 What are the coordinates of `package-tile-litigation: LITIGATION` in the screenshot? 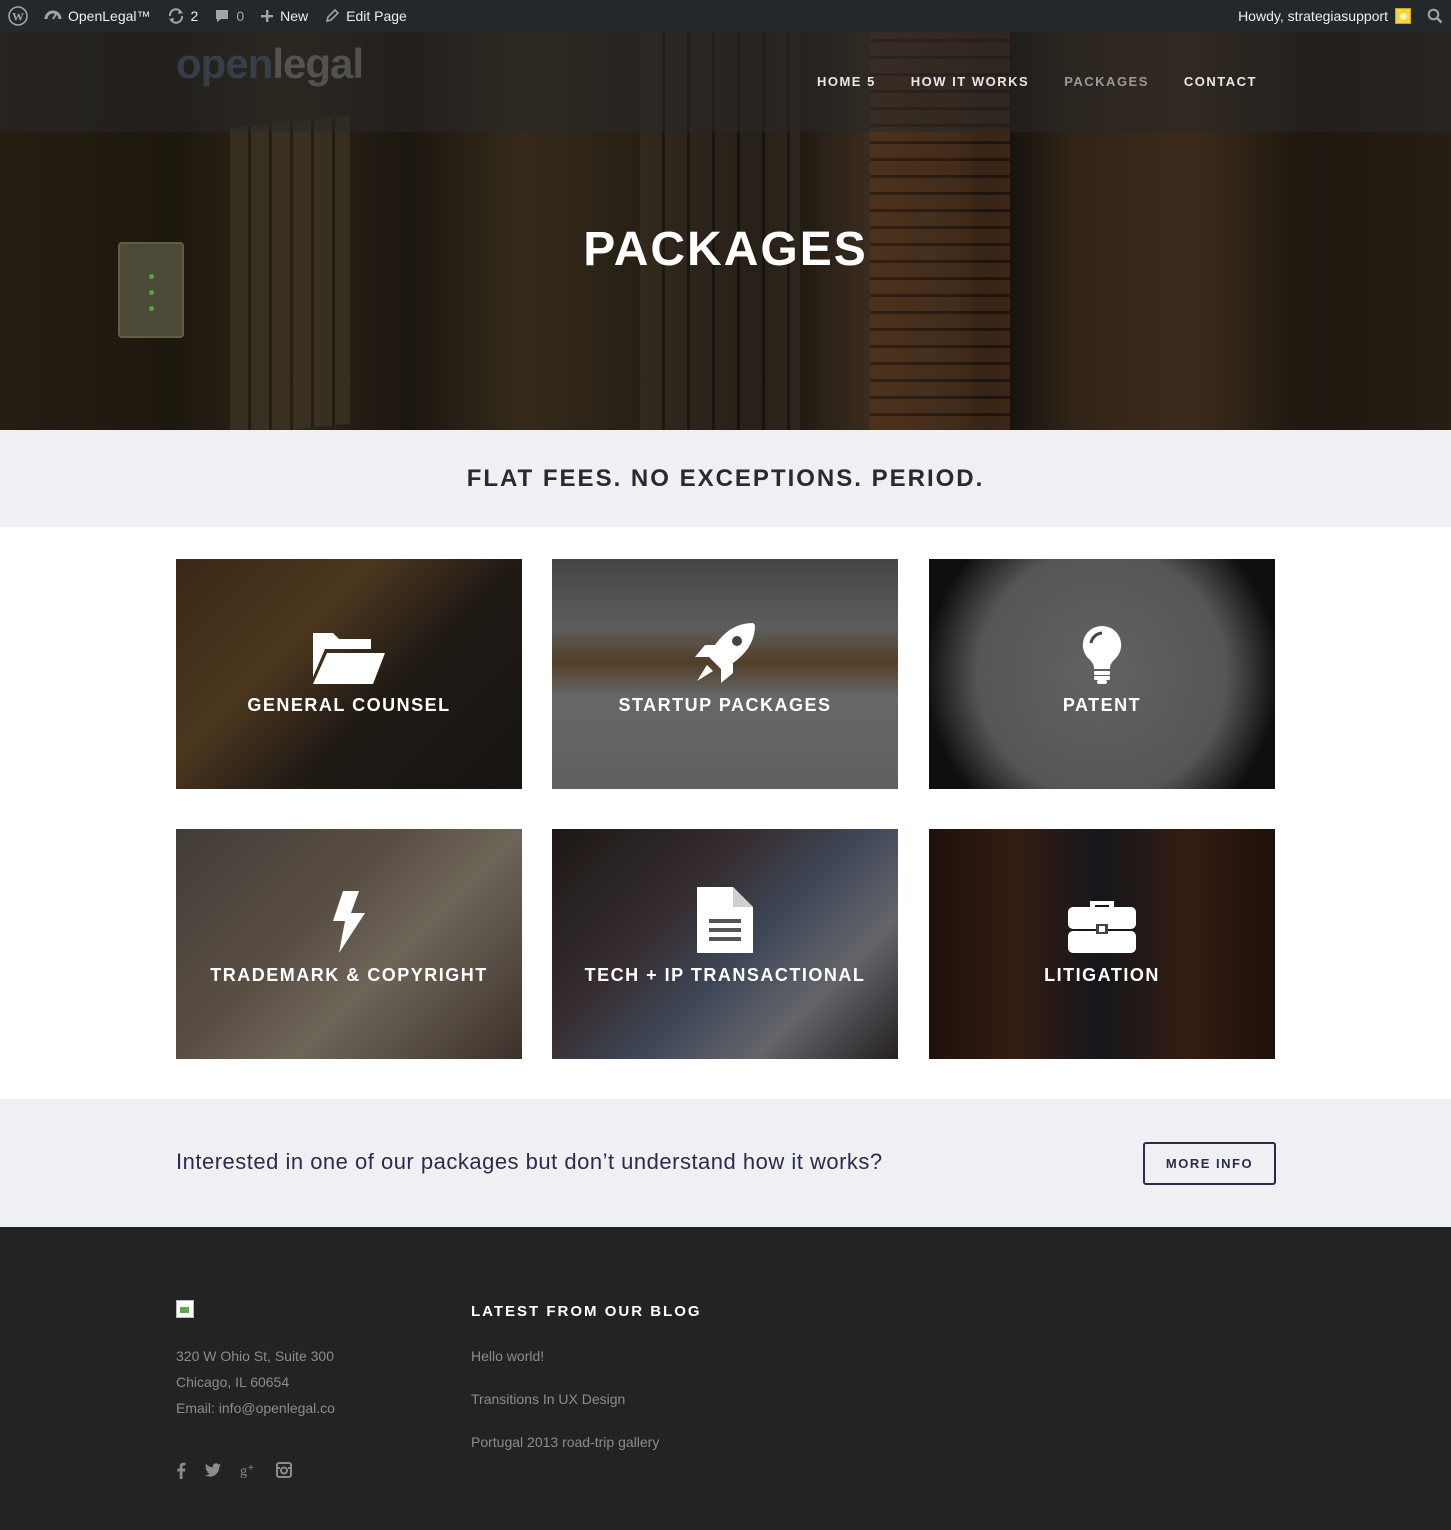 It's located at (1102, 944).